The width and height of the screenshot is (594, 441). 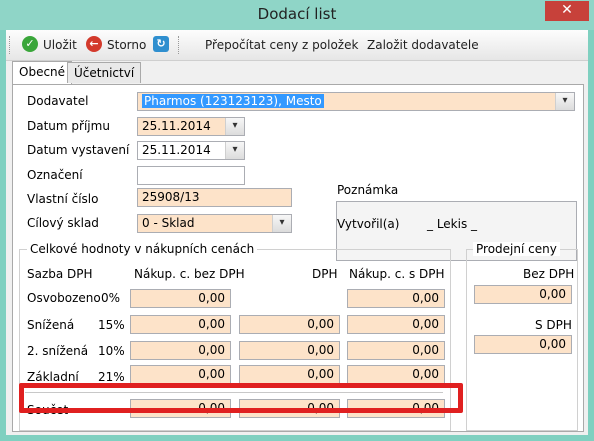 I want to click on row-reduced-gross: 0,00, so click(x=396, y=324).